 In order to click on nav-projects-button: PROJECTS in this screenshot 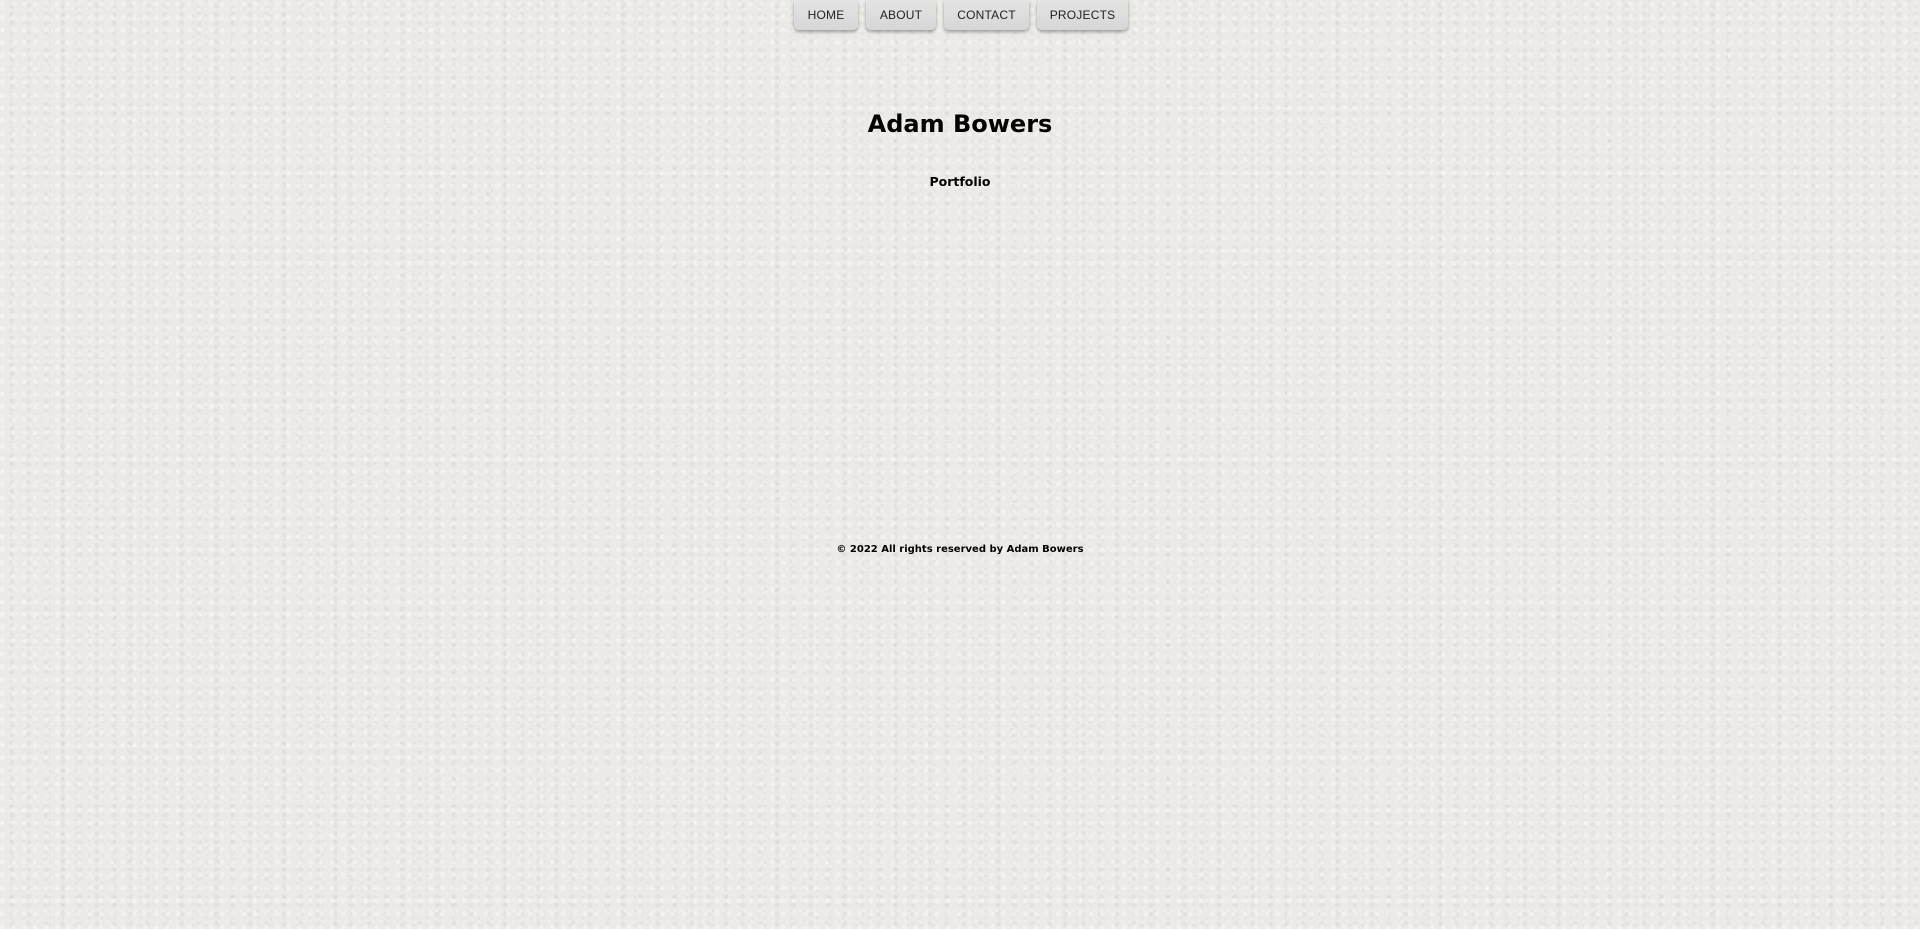, I will do `click(1082, 15)`.